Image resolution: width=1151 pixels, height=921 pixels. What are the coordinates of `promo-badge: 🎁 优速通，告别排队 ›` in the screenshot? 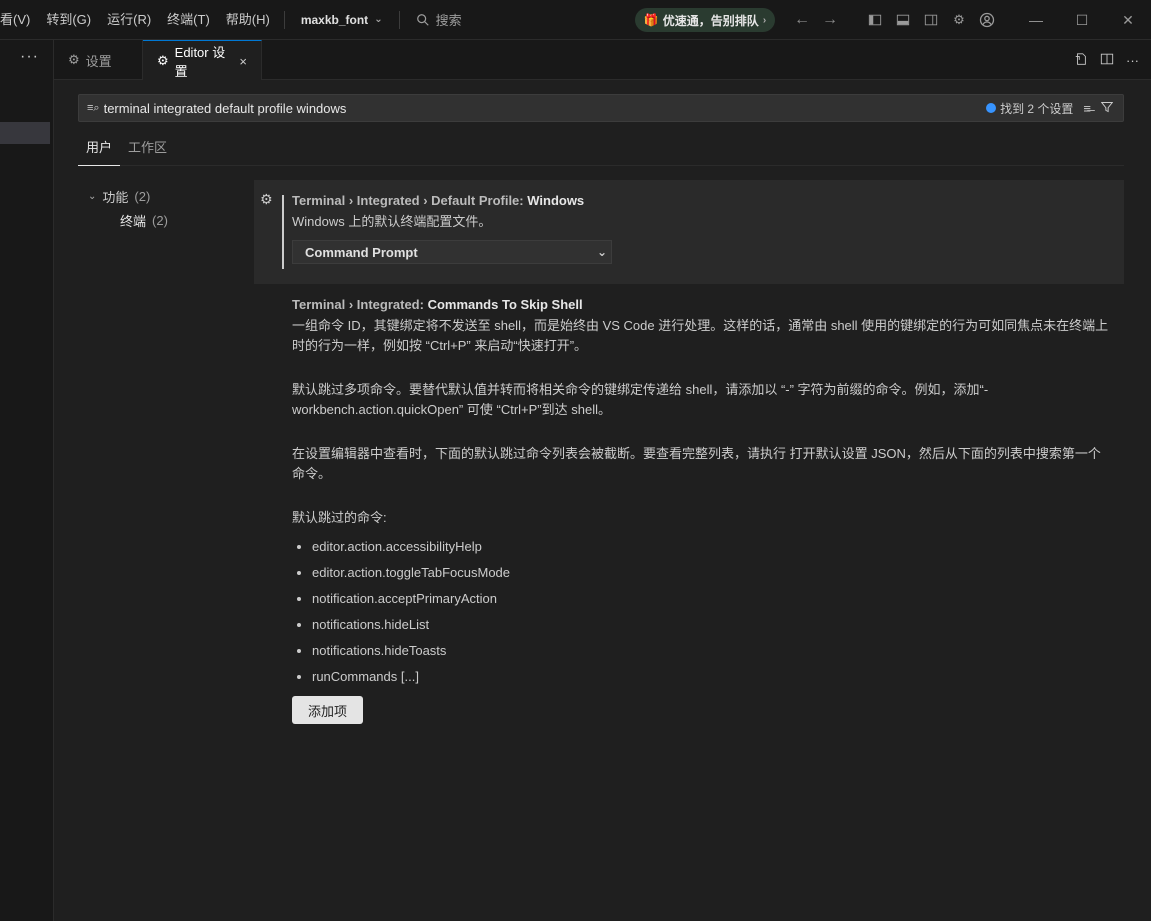 It's located at (705, 20).